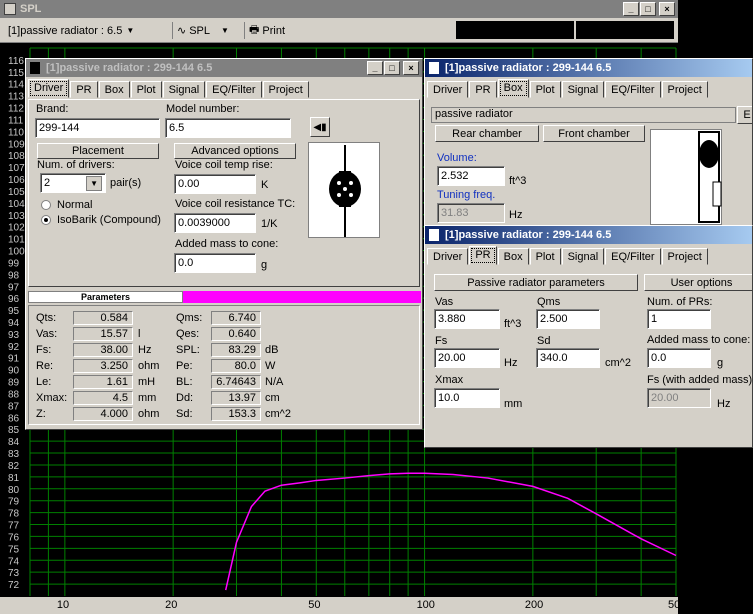 This screenshot has width=753, height=614. Describe the element at coordinates (467, 358) in the screenshot. I see `fs-input: 20.00` at that location.